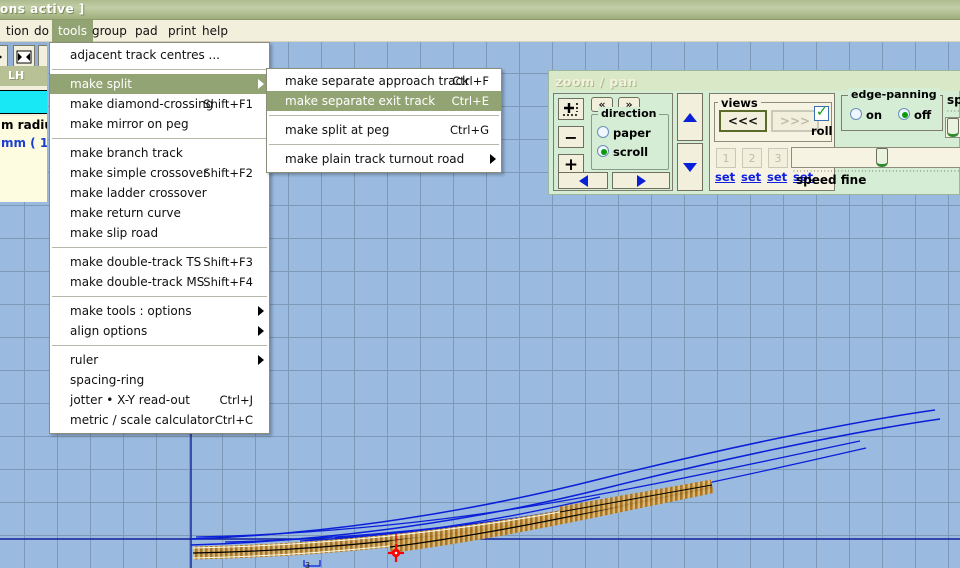 The height and width of the screenshot is (568, 960). I want to click on view-slot-1-set-link: set, so click(725, 177).